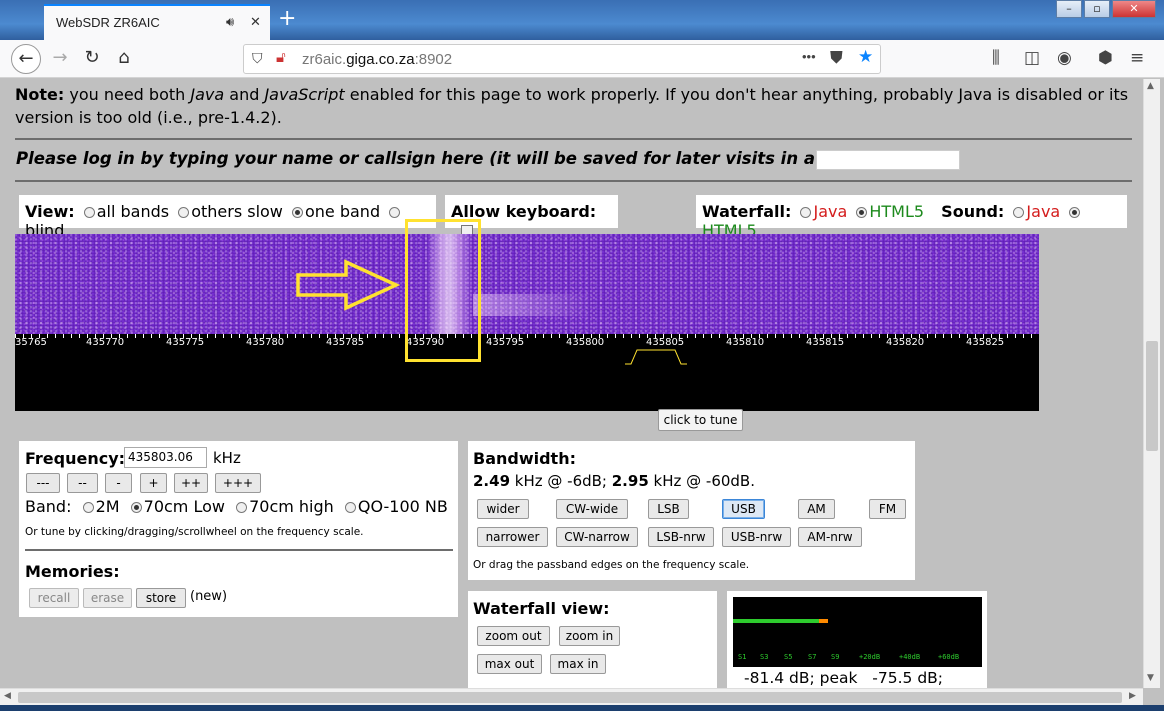 The height and width of the screenshot is (711, 1164). What do you see at coordinates (242, 507) in the screenshot?
I see `band-radio-70cm-high` at bounding box center [242, 507].